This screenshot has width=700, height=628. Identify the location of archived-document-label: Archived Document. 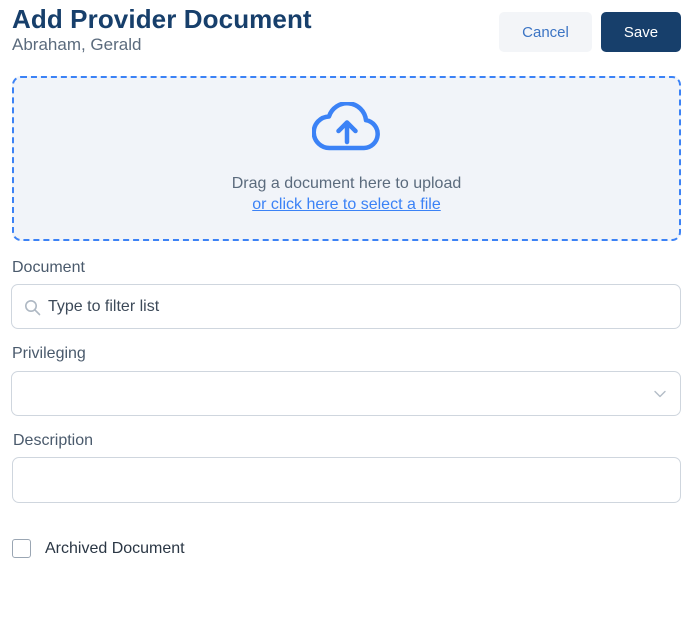
(115, 548).